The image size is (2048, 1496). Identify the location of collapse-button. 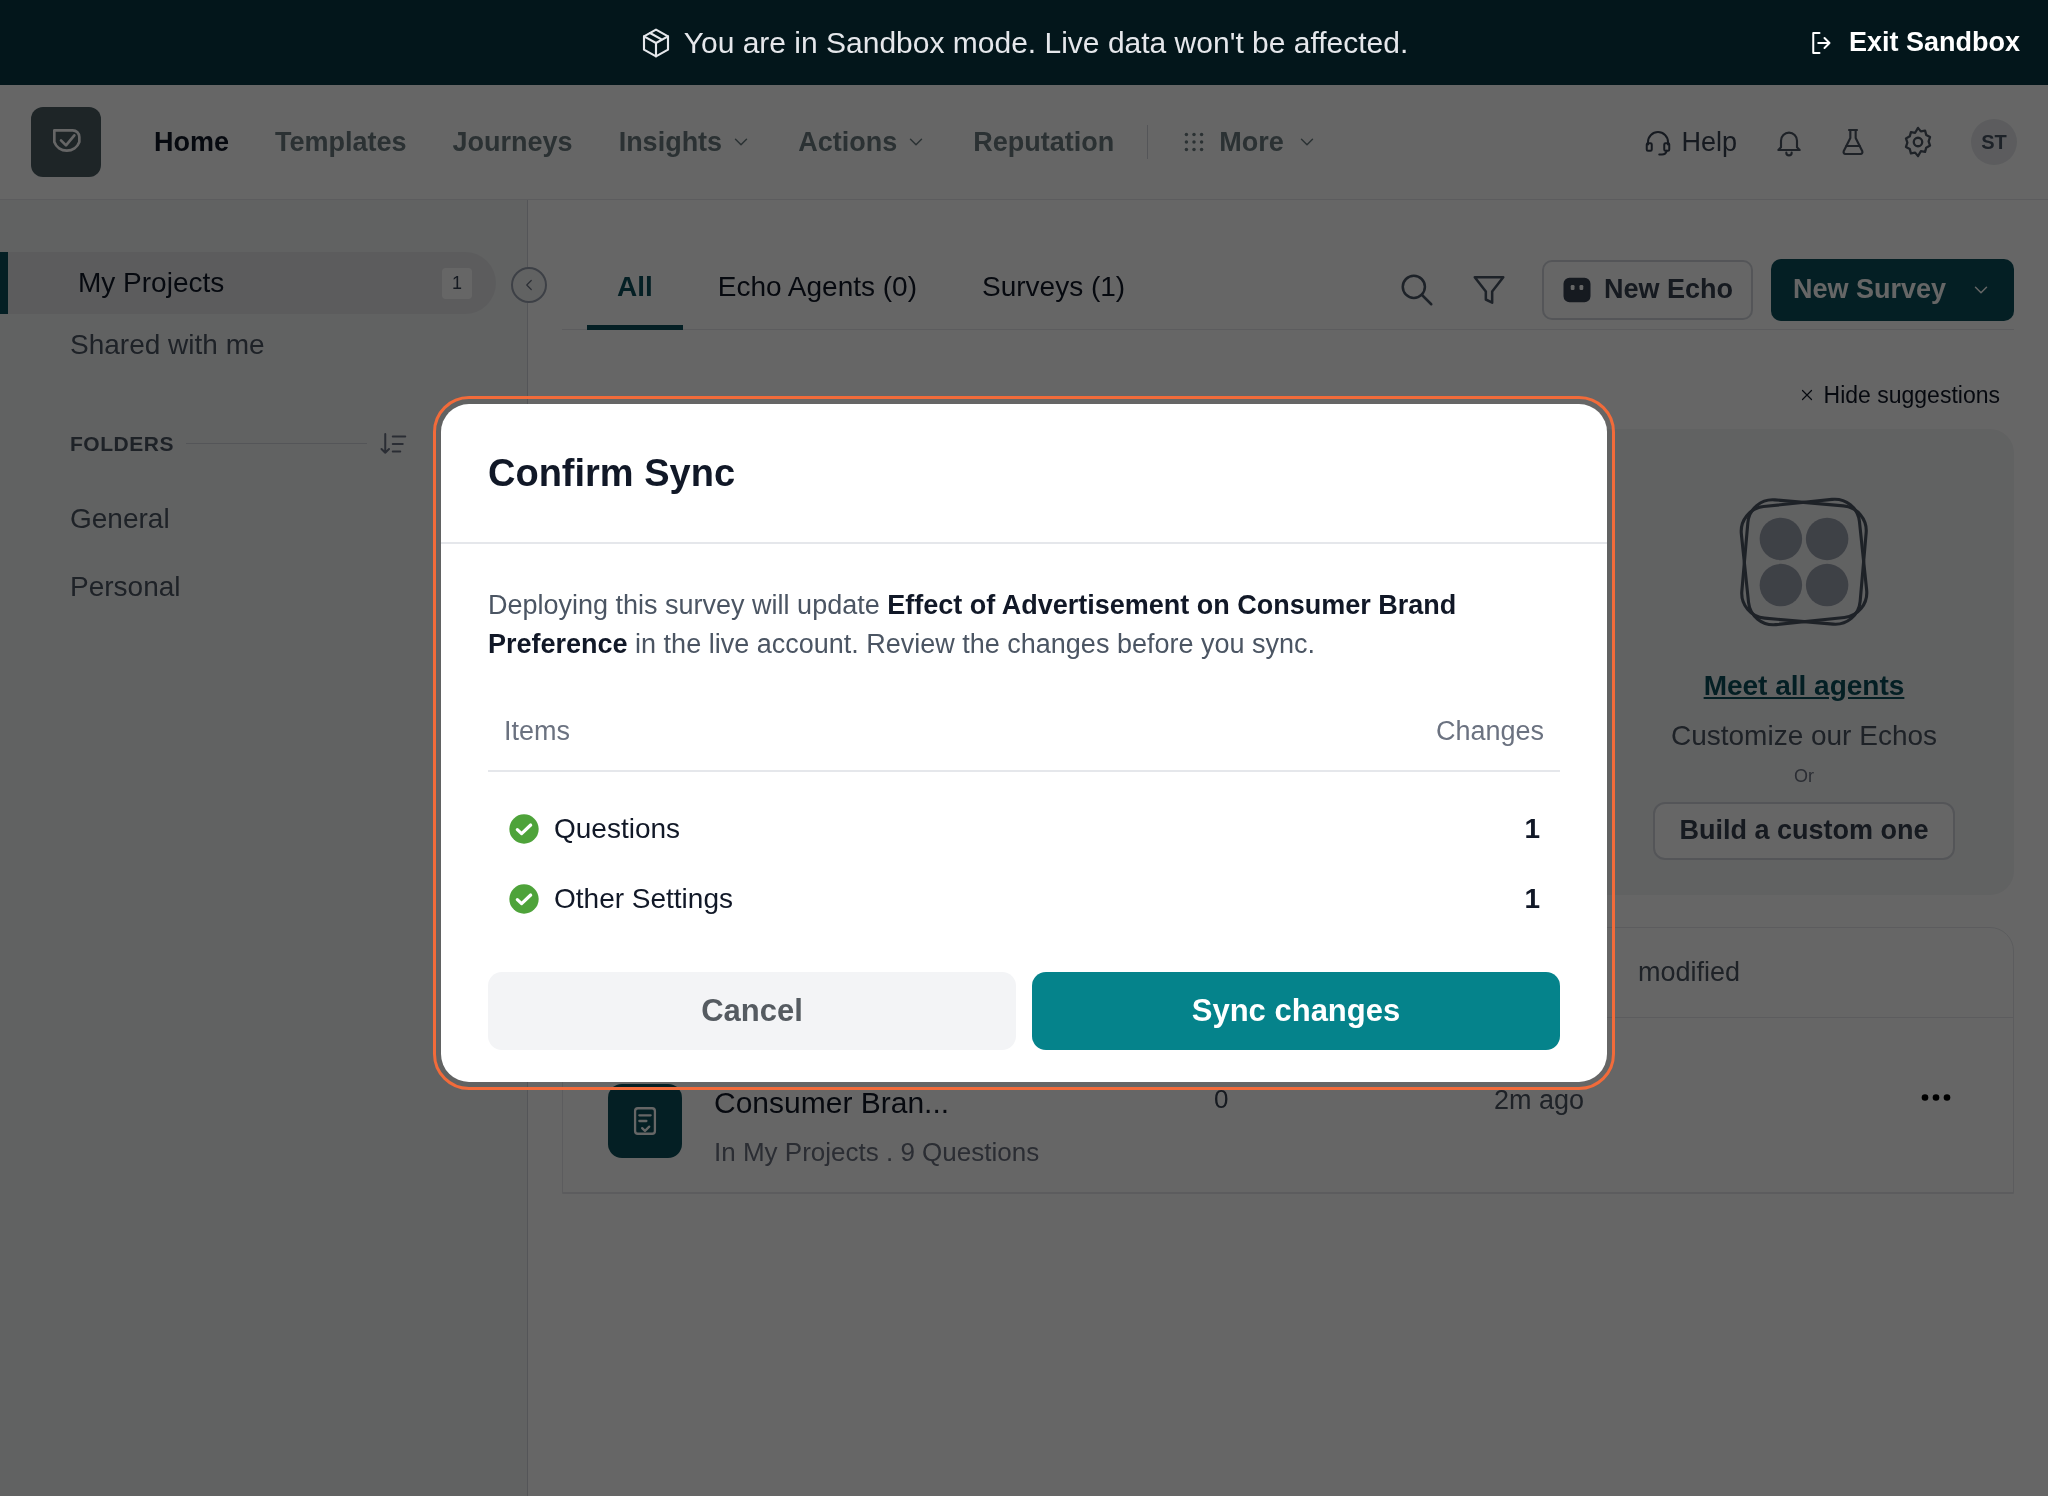
(529, 285).